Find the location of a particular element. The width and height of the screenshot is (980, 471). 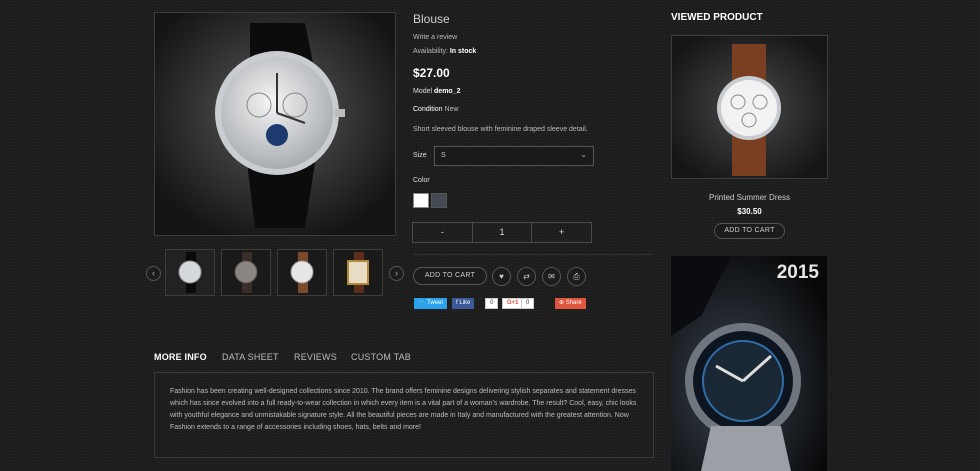

gplus-count: 0 is located at coordinates (528, 303).